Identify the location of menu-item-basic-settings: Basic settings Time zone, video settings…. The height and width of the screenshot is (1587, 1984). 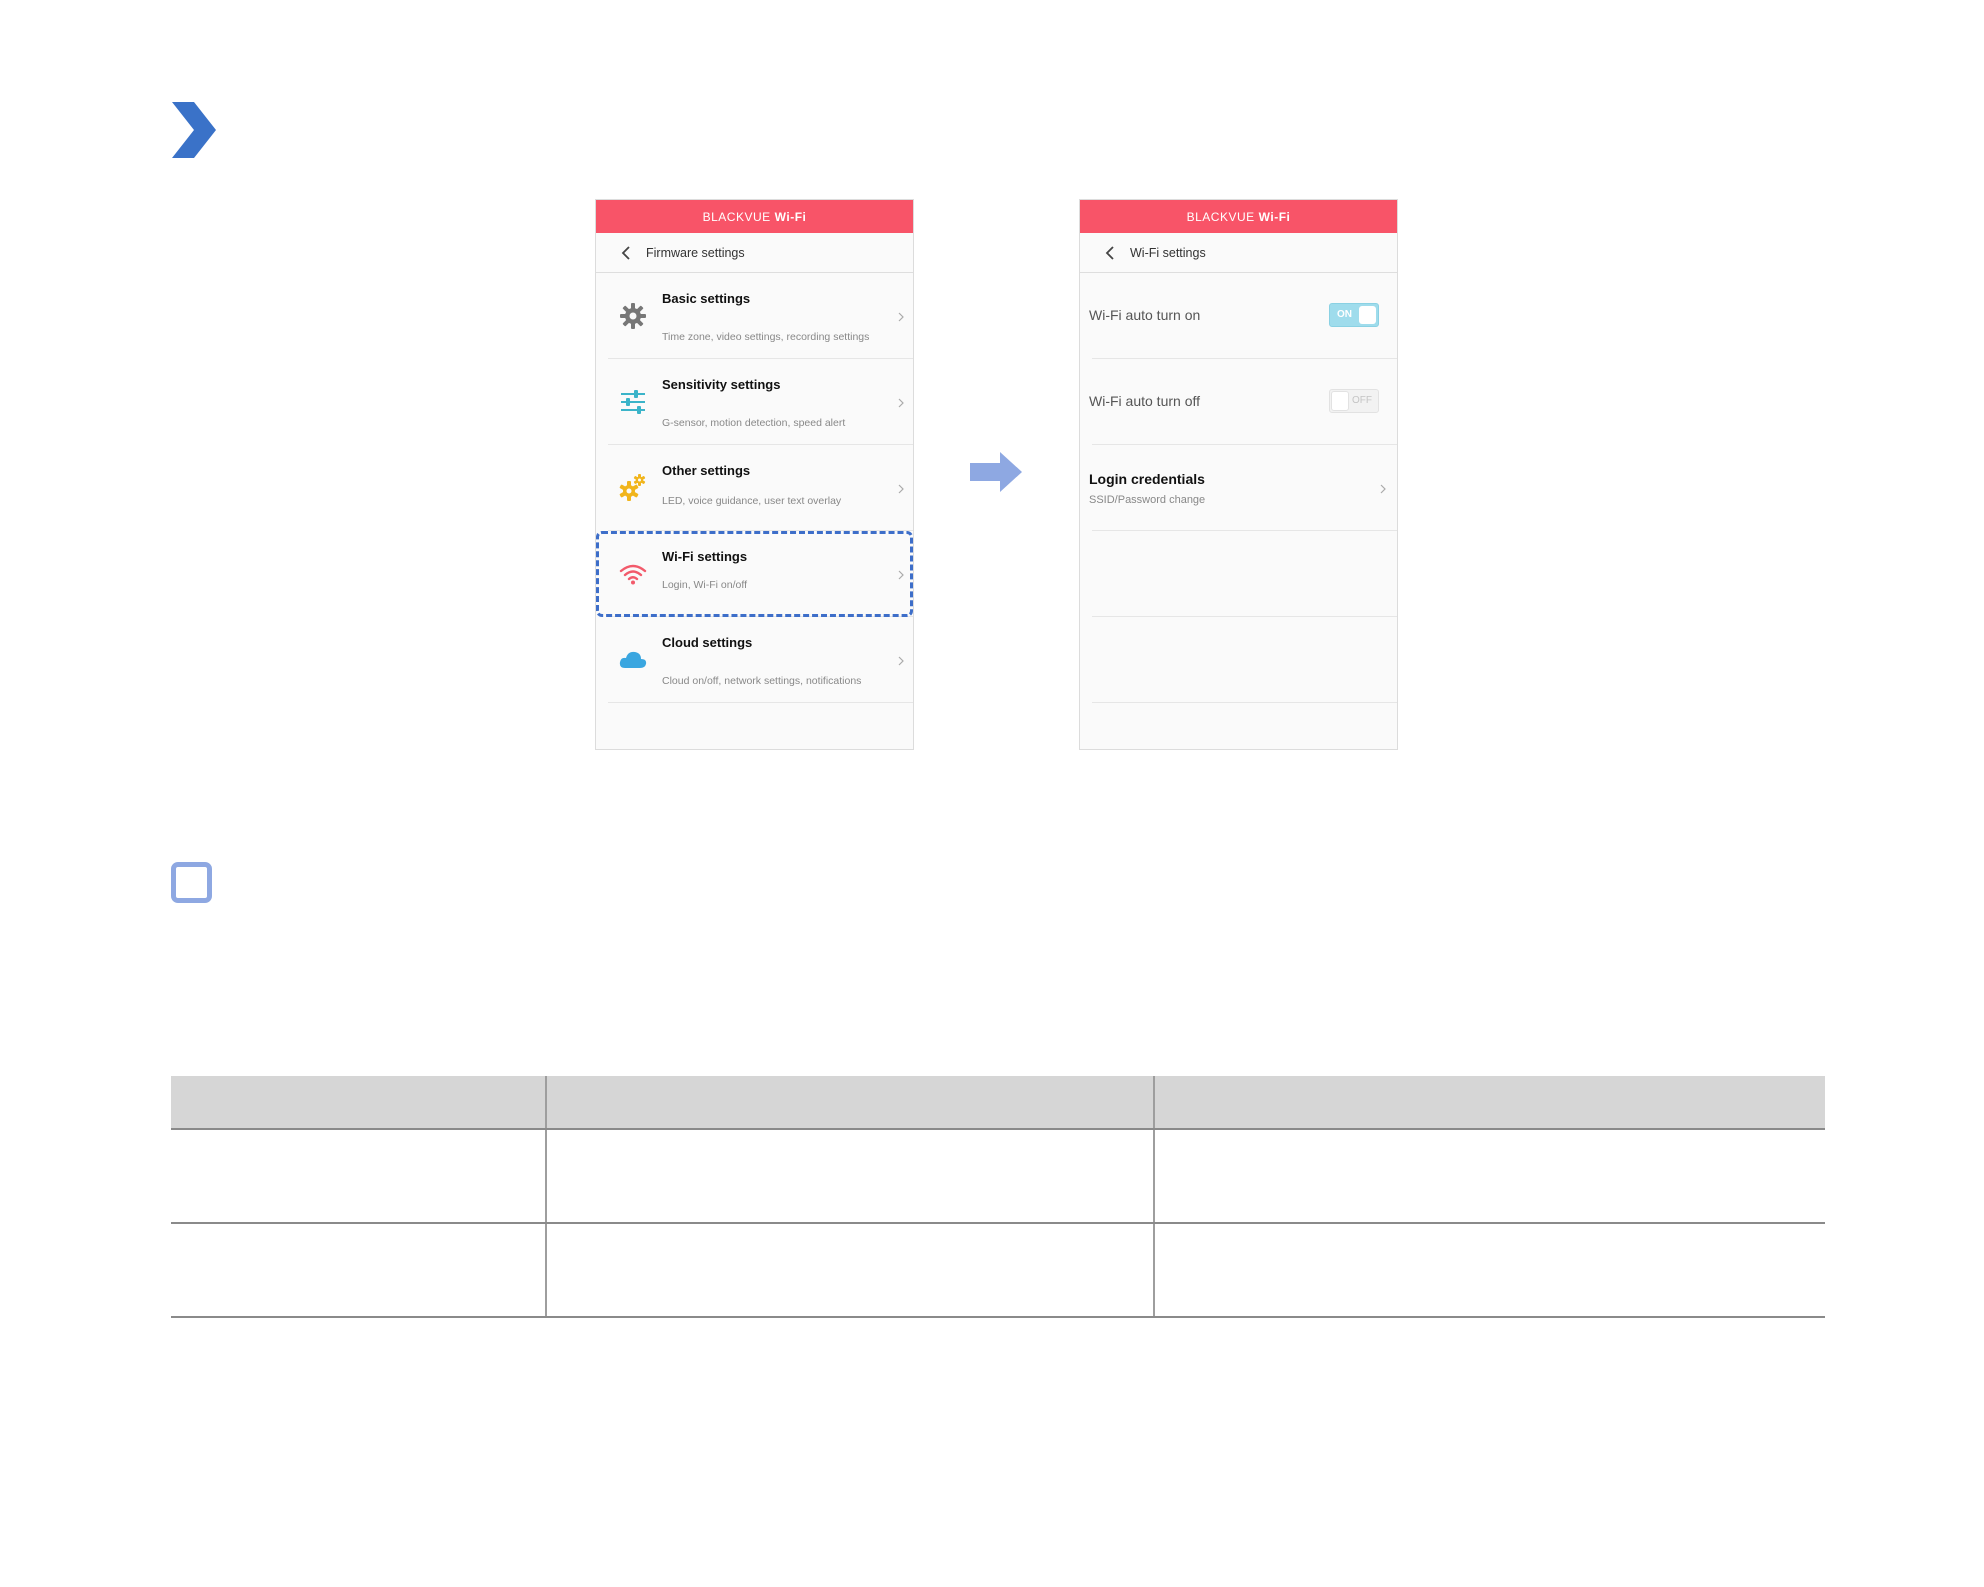
(760, 316).